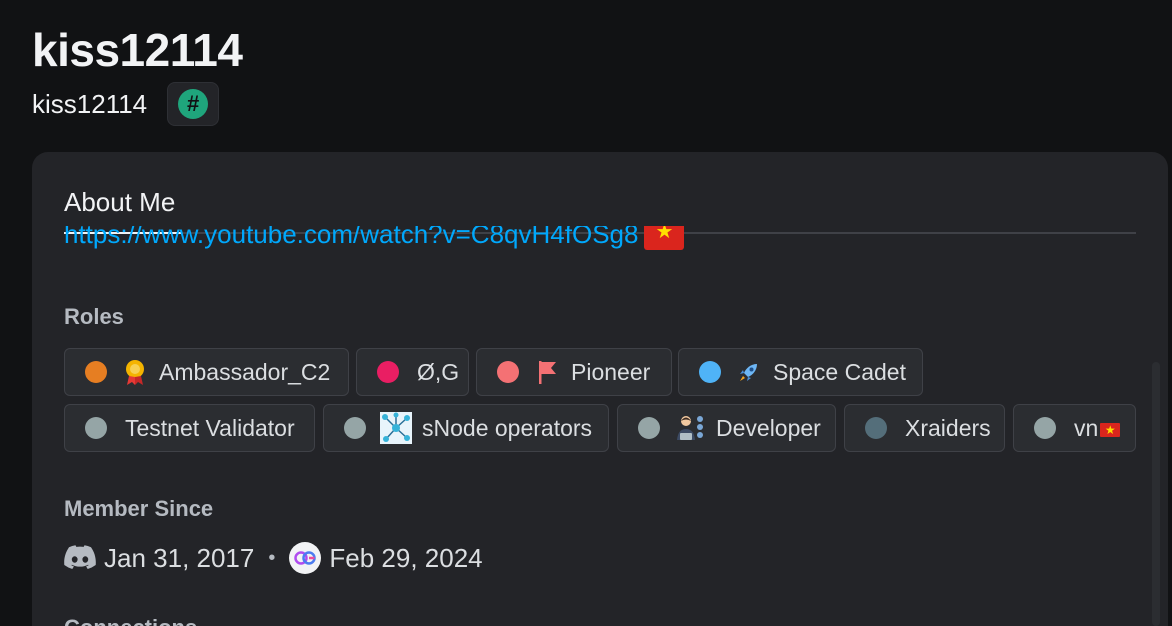  I want to click on scrollbar, so click(1156, 494).